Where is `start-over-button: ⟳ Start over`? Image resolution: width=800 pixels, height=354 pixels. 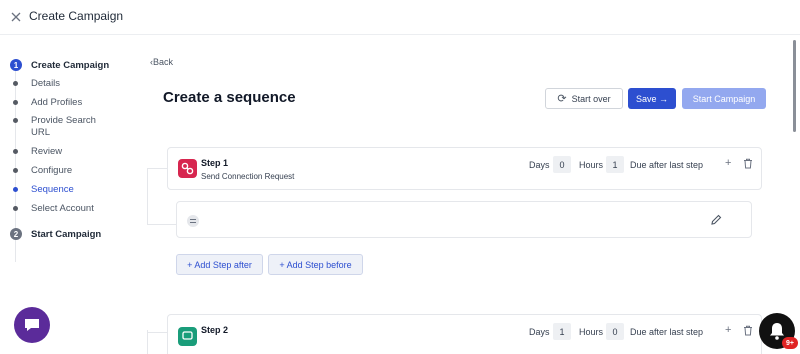 start-over-button: ⟳ Start over is located at coordinates (584, 98).